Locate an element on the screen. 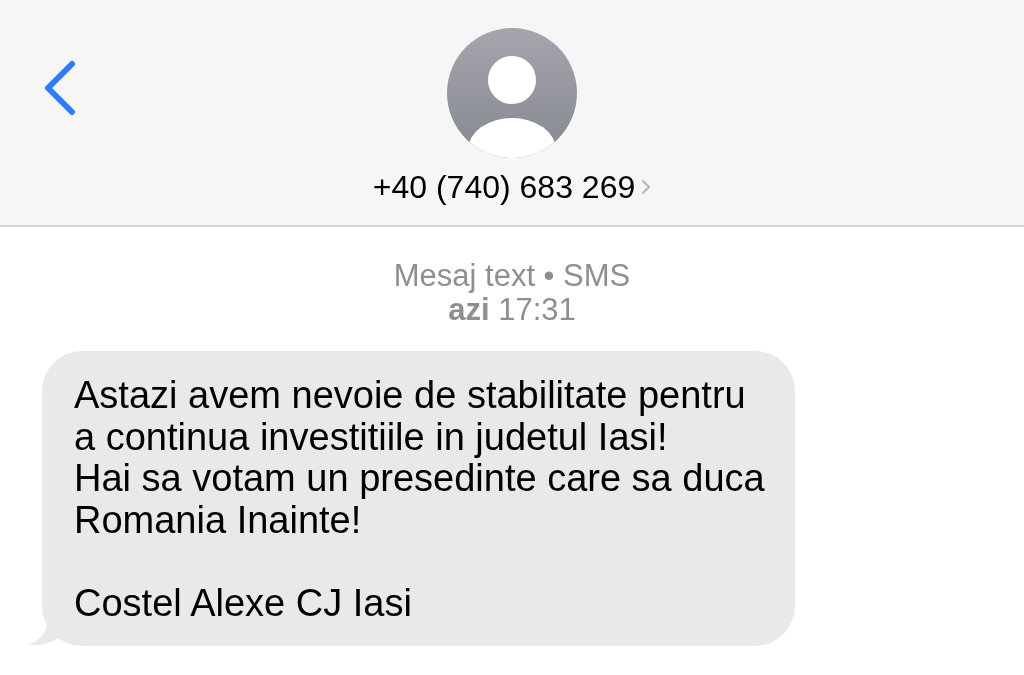 The image size is (1024, 675). chevron-icon is located at coordinates (646, 187).